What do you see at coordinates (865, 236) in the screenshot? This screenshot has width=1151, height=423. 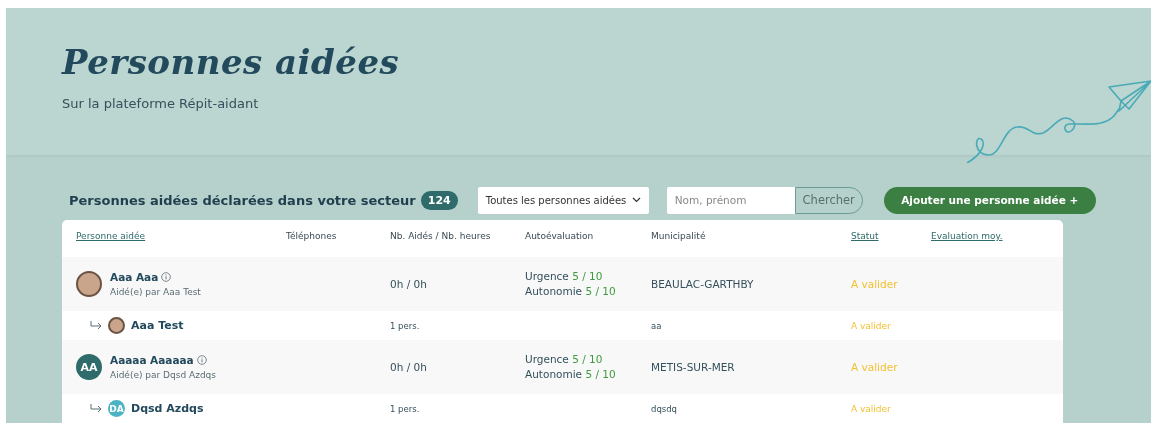 I see `sort-link: Statut` at bounding box center [865, 236].